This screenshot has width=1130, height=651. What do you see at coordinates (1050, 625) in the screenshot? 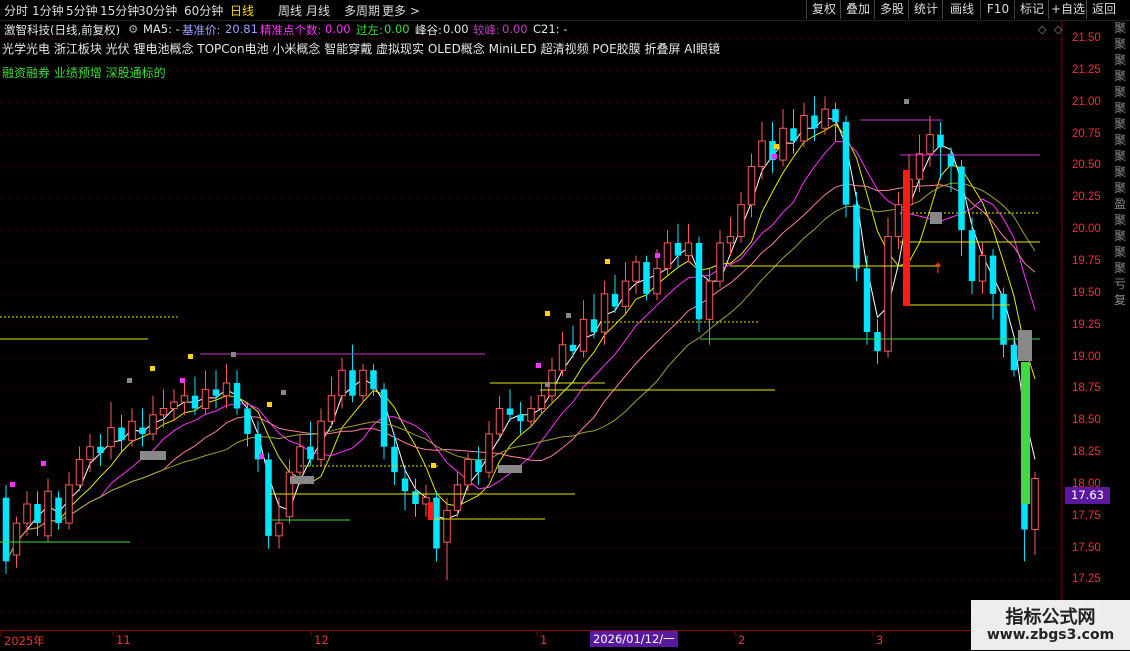
I see `watermark: 指标公式网 www.zbgs3.com` at bounding box center [1050, 625].